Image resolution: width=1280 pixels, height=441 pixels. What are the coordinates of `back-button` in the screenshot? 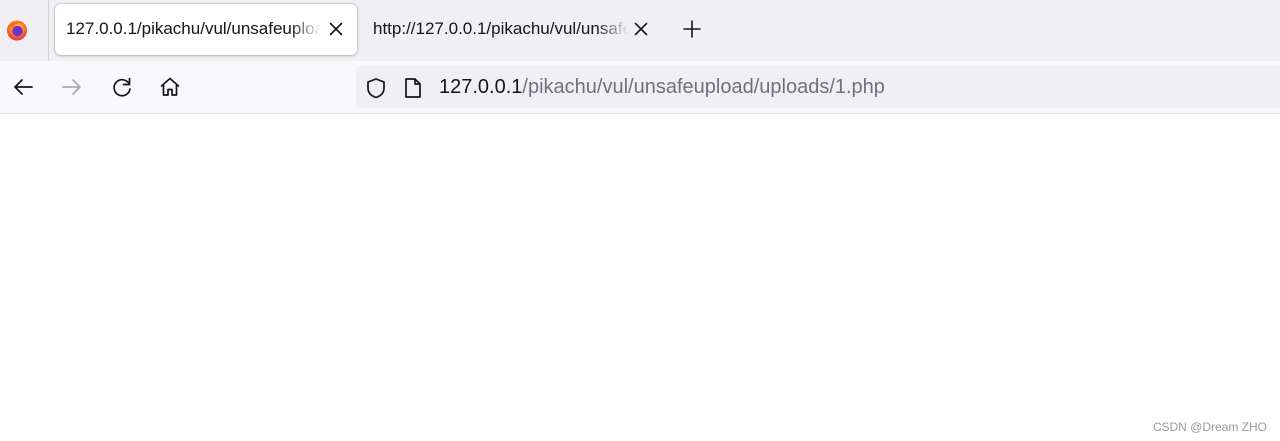 It's located at (23, 87).